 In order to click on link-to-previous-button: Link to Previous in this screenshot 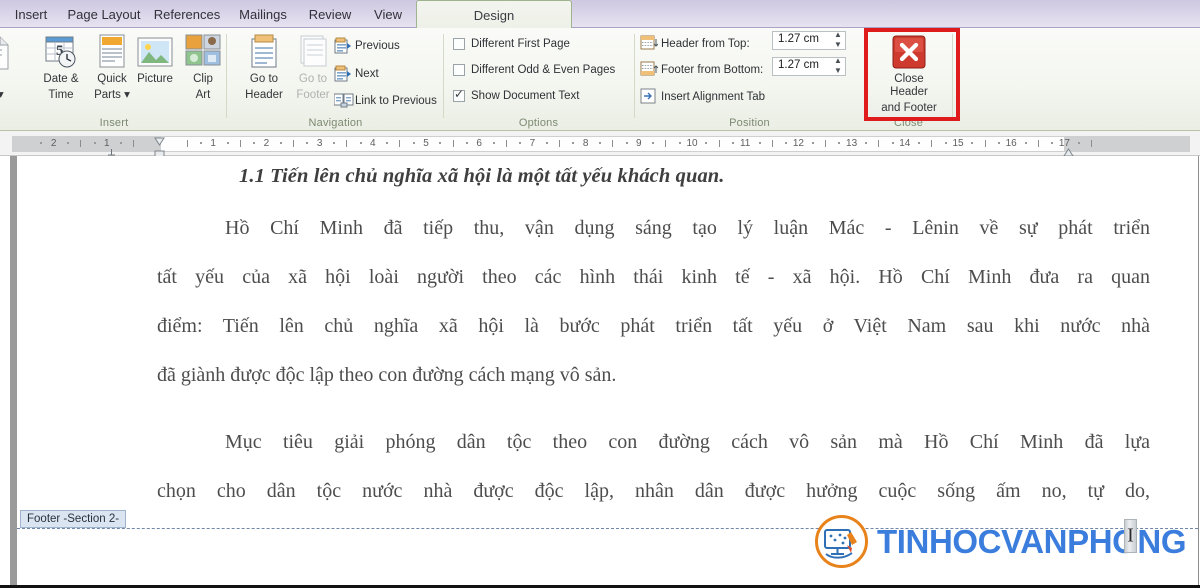, I will do `click(385, 100)`.